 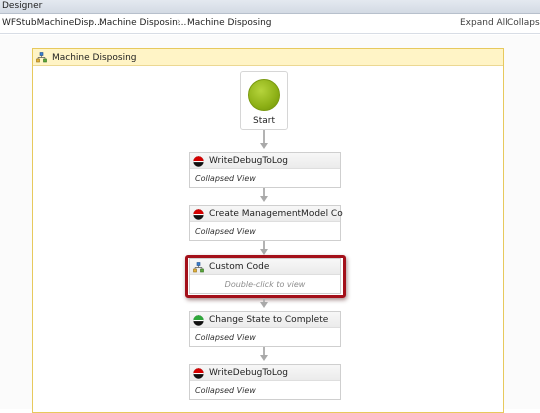 I want to click on designer-title-bar: Designer, so click(x=270, y=7).